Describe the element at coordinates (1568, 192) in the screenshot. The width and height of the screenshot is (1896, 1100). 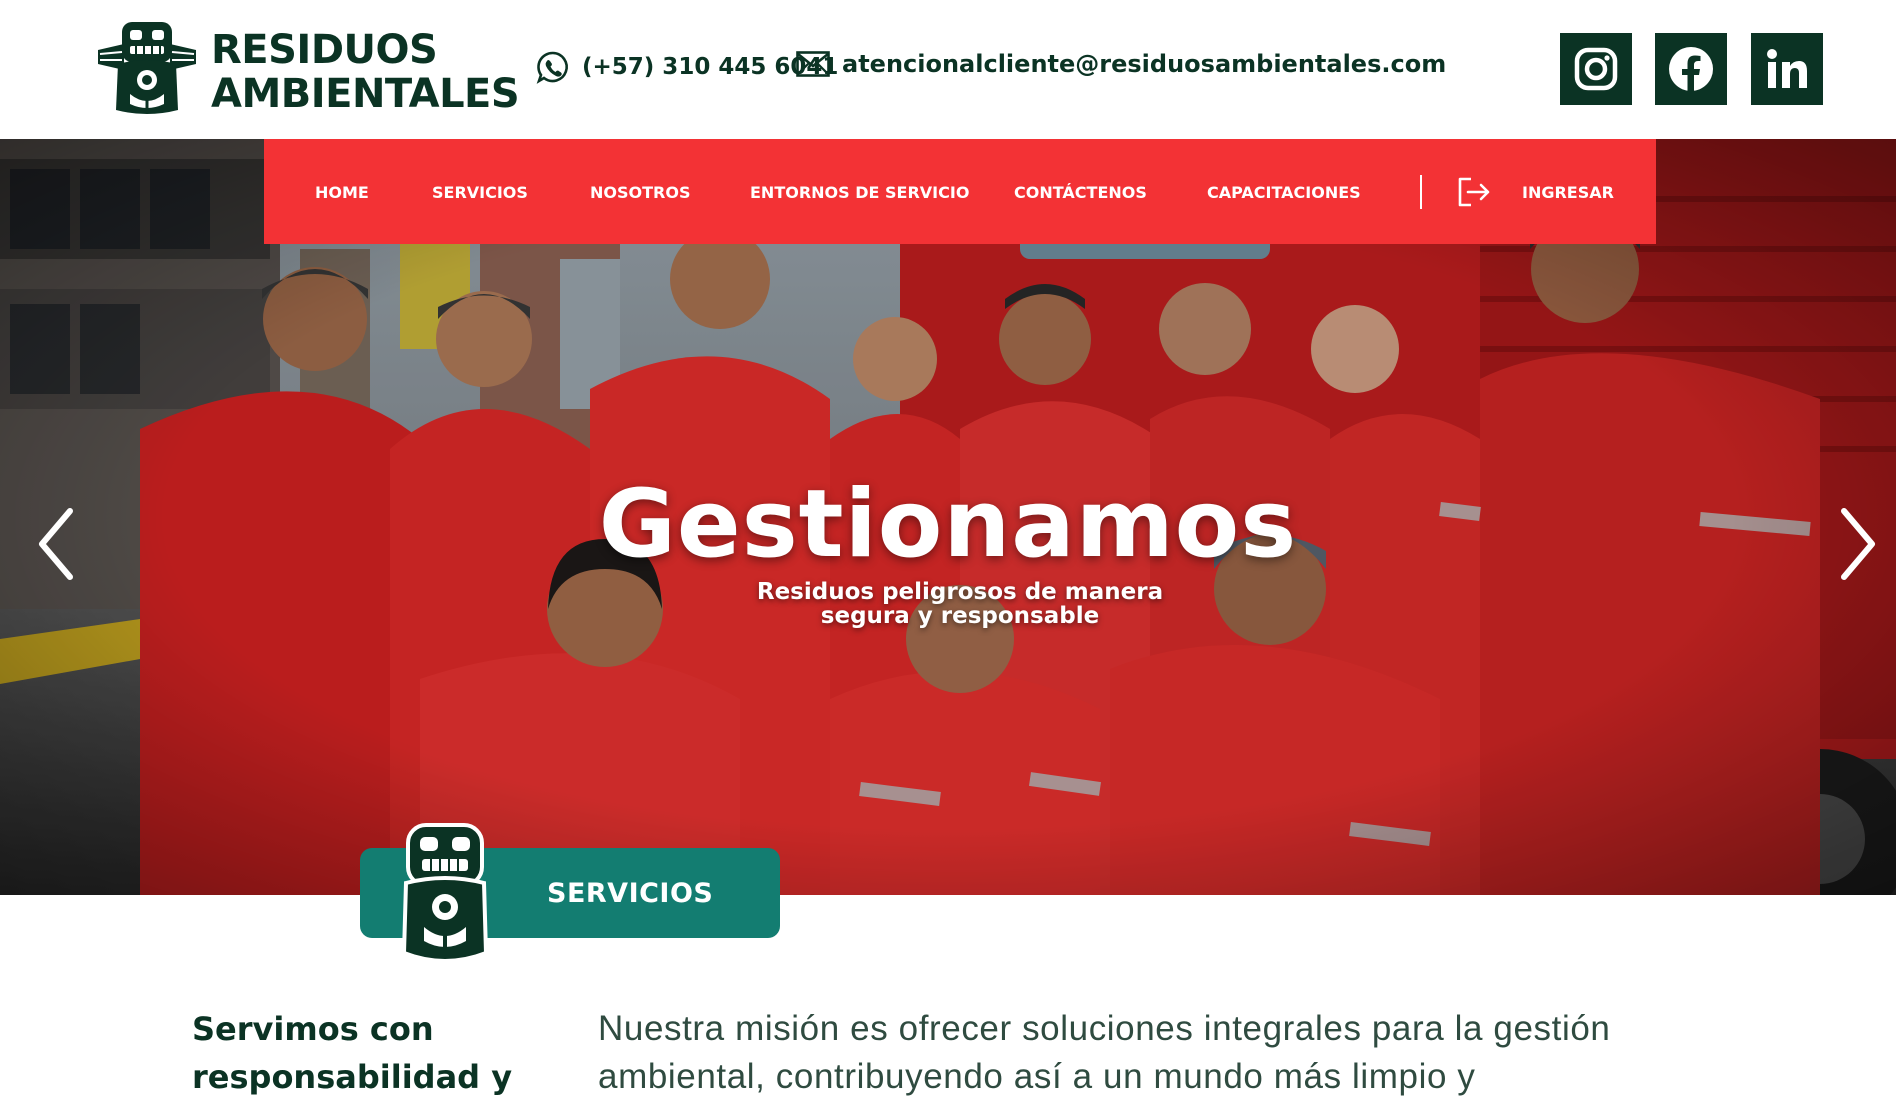
I see `nav-item-ingresar: INGRESAR` at that location.